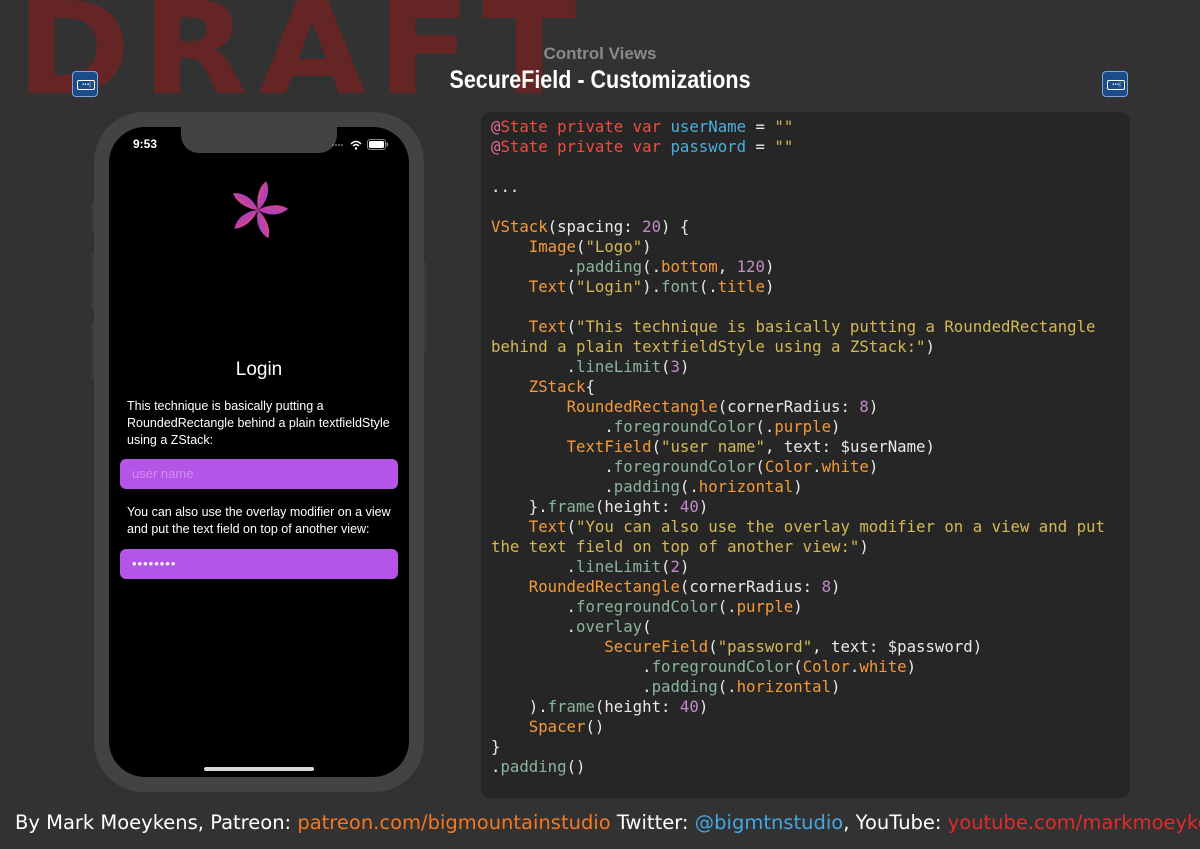 The image size is (1200, 849). What do you see at coordinates (897, 646) in the screenshot?
I see `code-token: , text: $password)` at bounding box center [897, 646].